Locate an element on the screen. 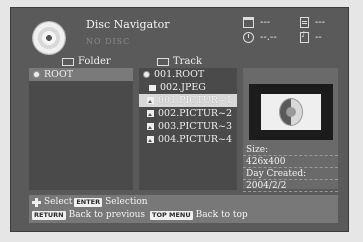 Image resolution: width=363 pixels, height=242 pixels. size-value: 426x400 is located at coordinates (290, 162).